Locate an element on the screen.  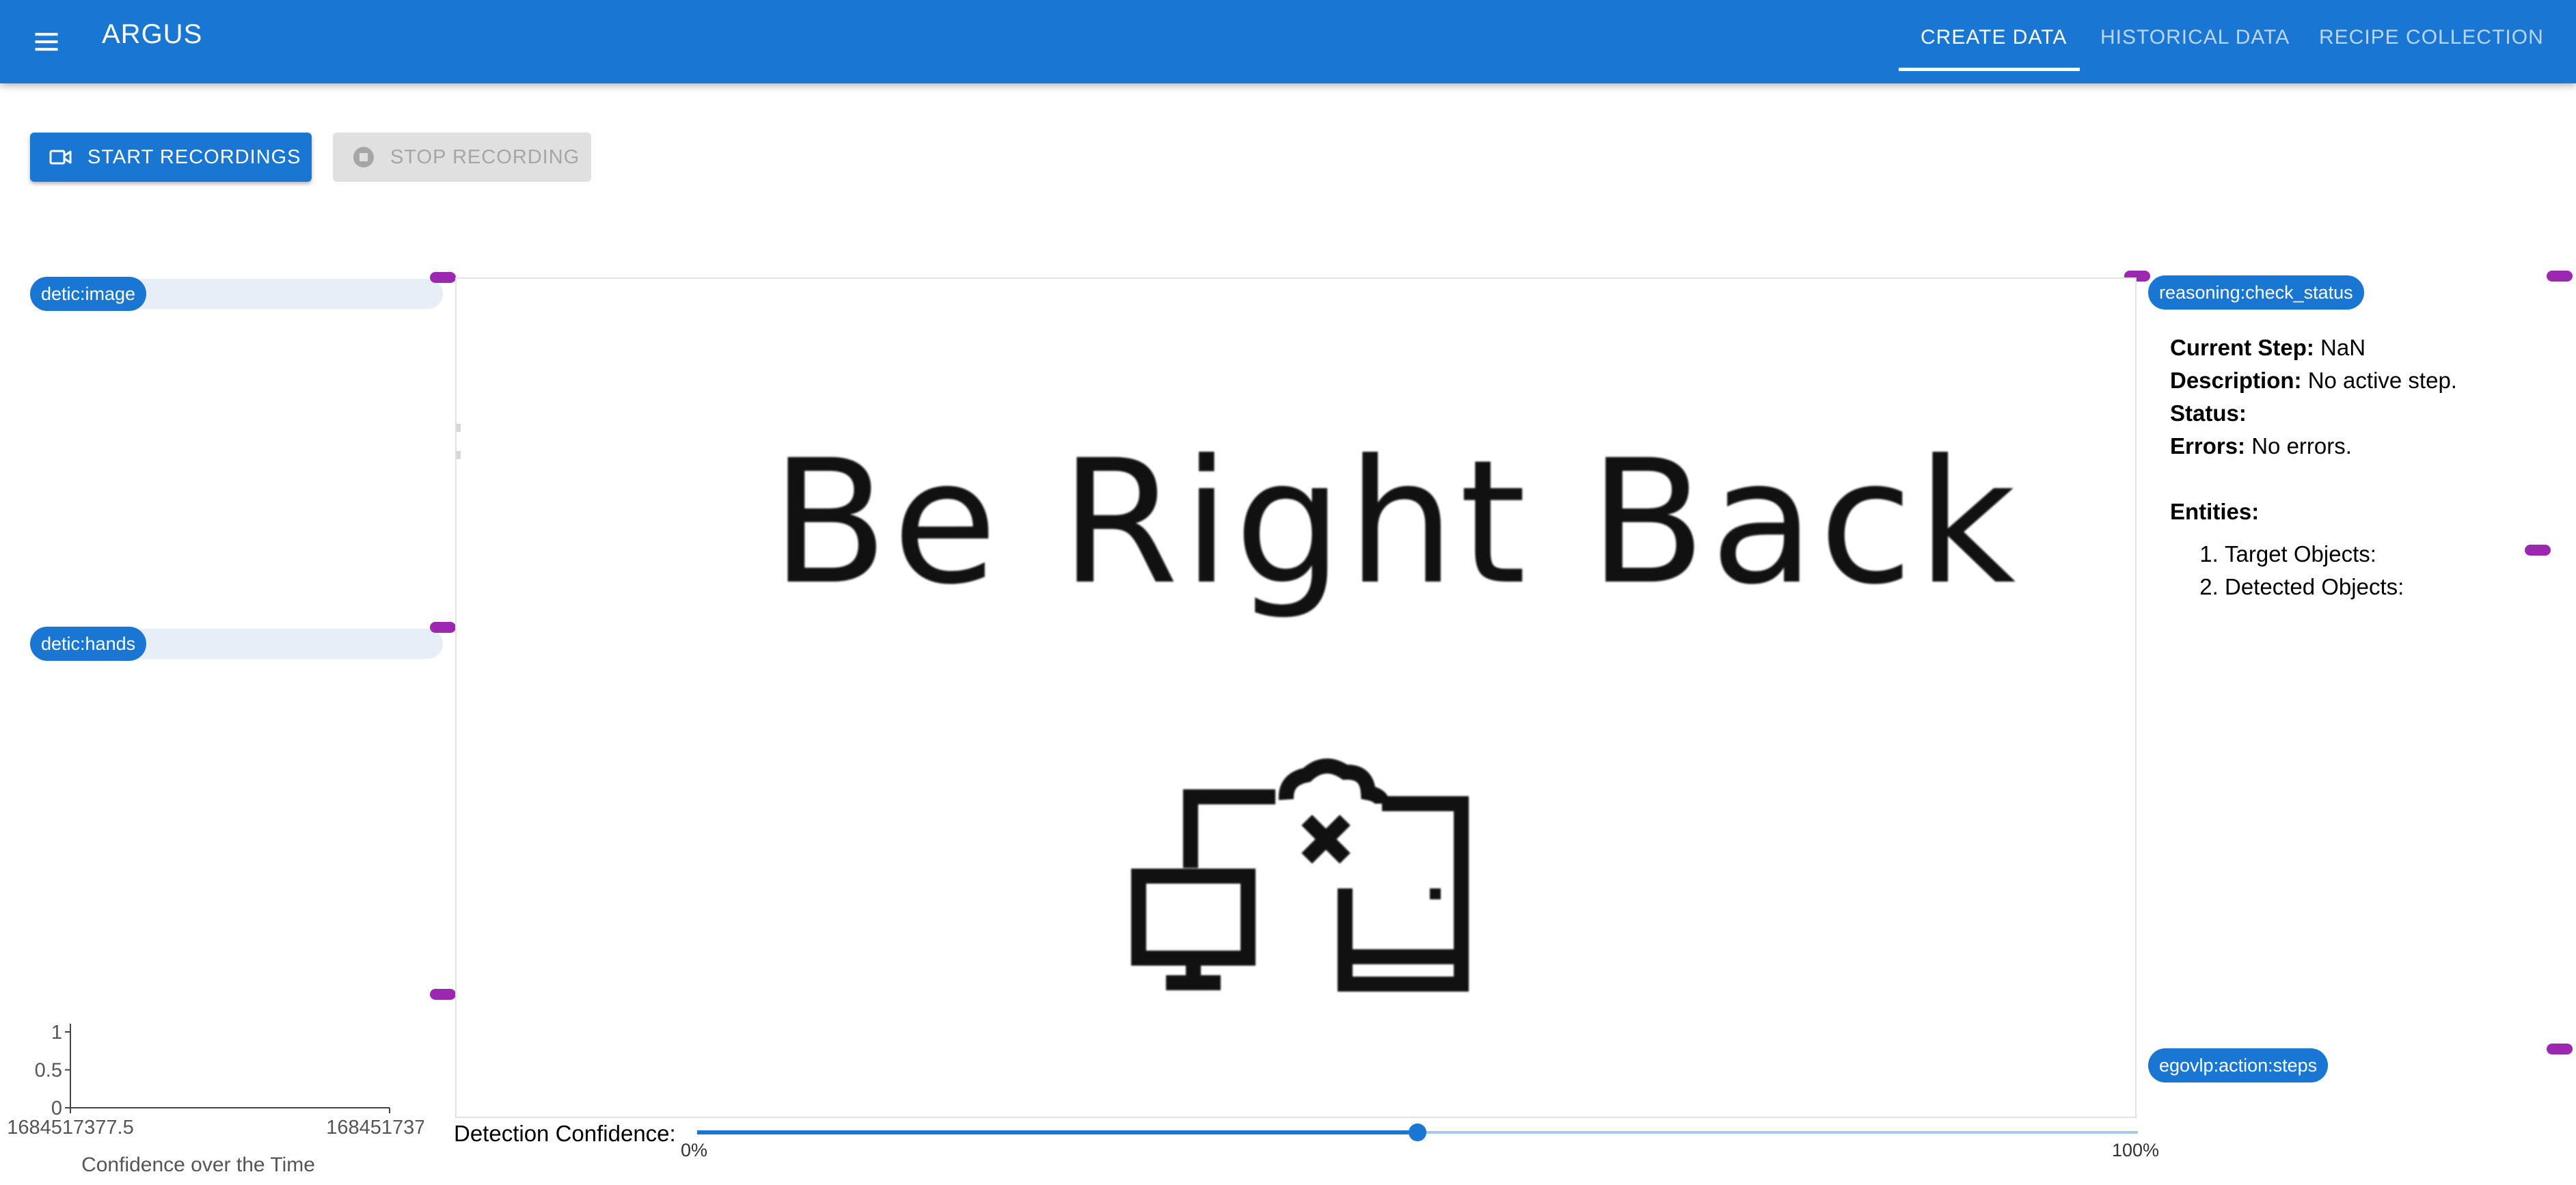
description-label: Description: is located at coordinates (2236, 380).